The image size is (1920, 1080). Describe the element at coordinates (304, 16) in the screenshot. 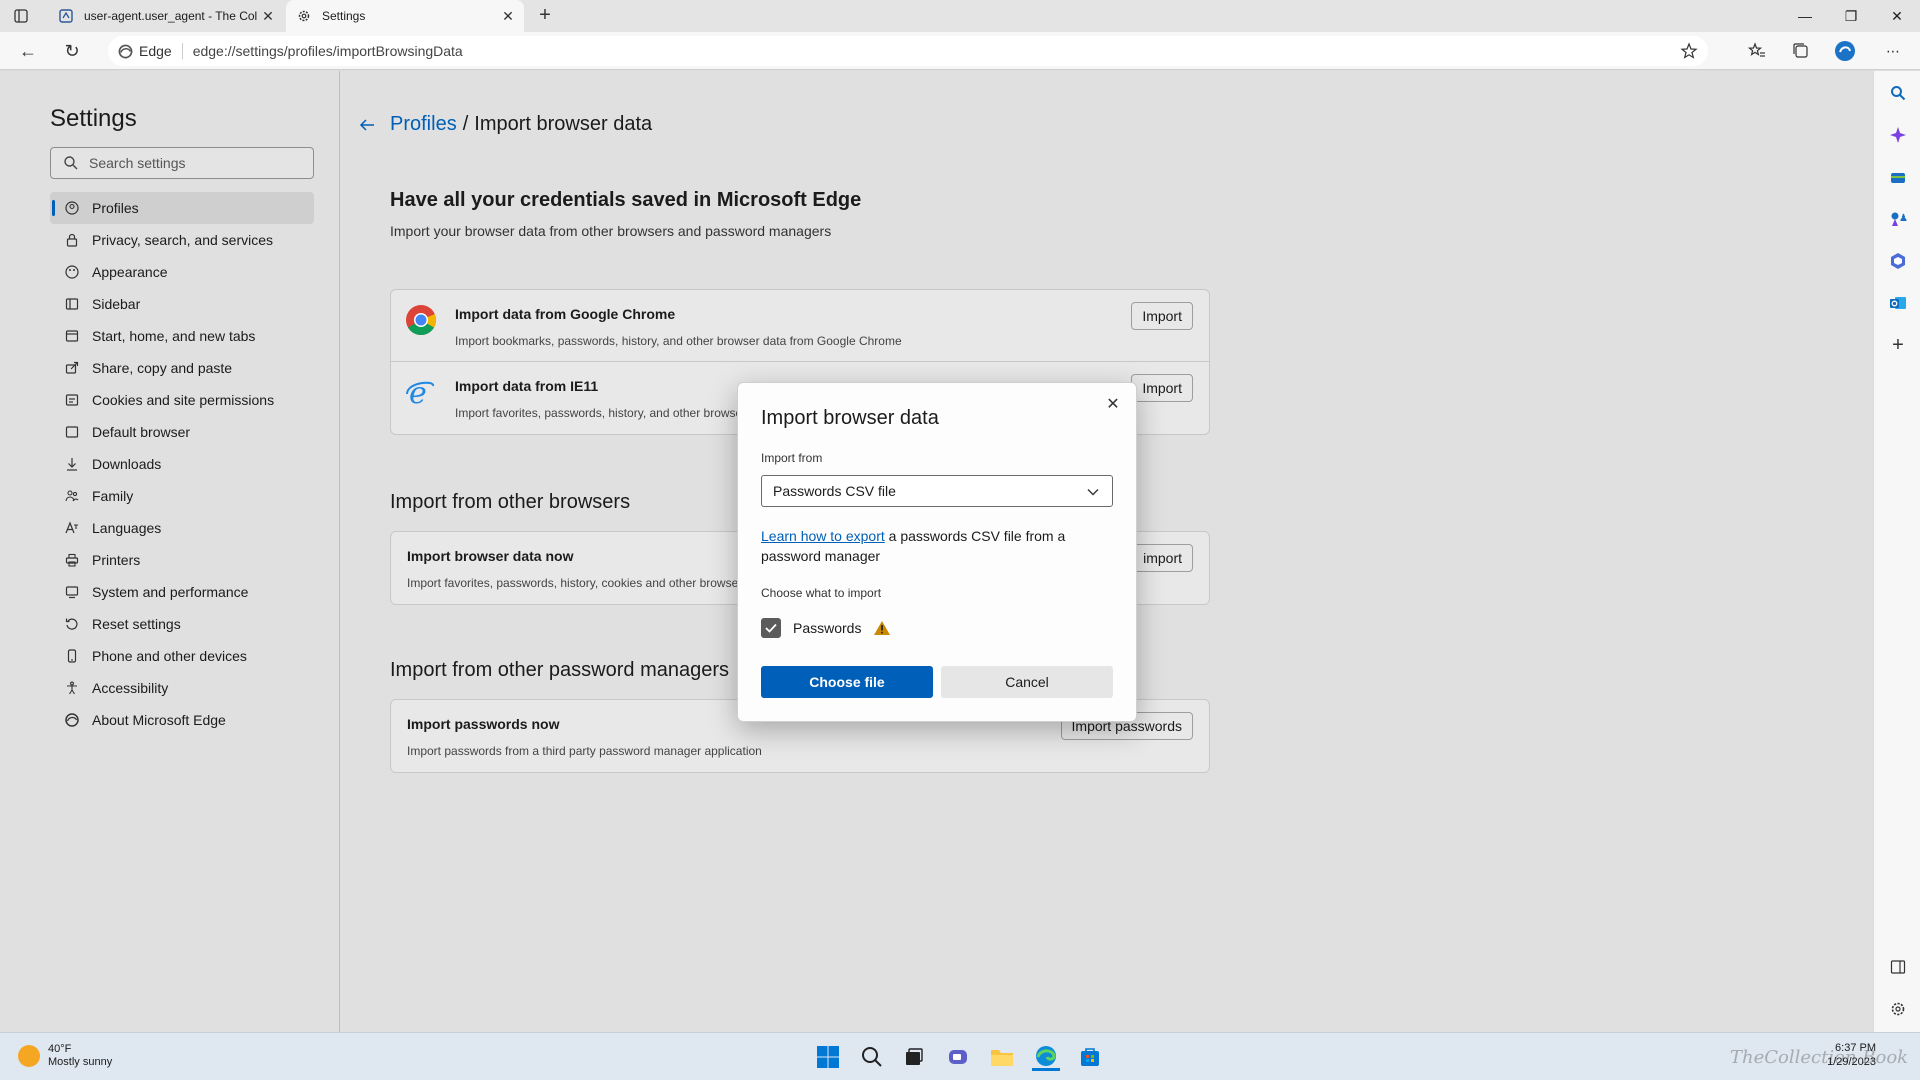

I see `gear-icon` at that location.